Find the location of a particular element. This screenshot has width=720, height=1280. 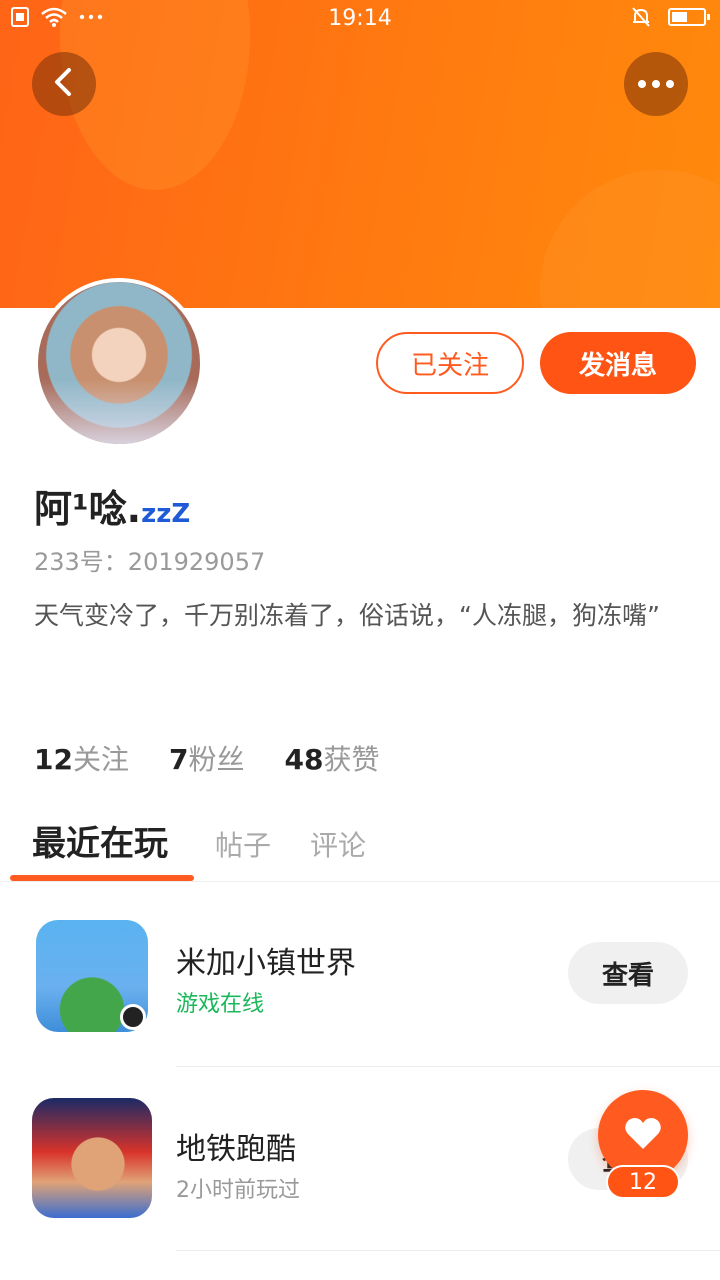

nickname-main: 阿¹唸. is located at coordinates (88, 509).